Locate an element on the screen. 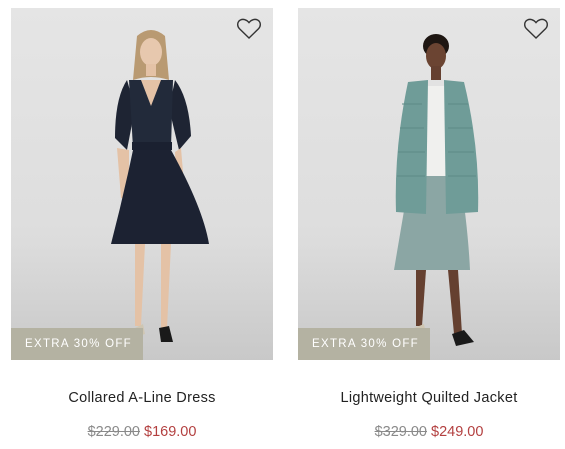 Image resolution: width=565 pixels, height=449 pixels. product-name: Collared A-Line Dress is located at coordinates (142, 398).